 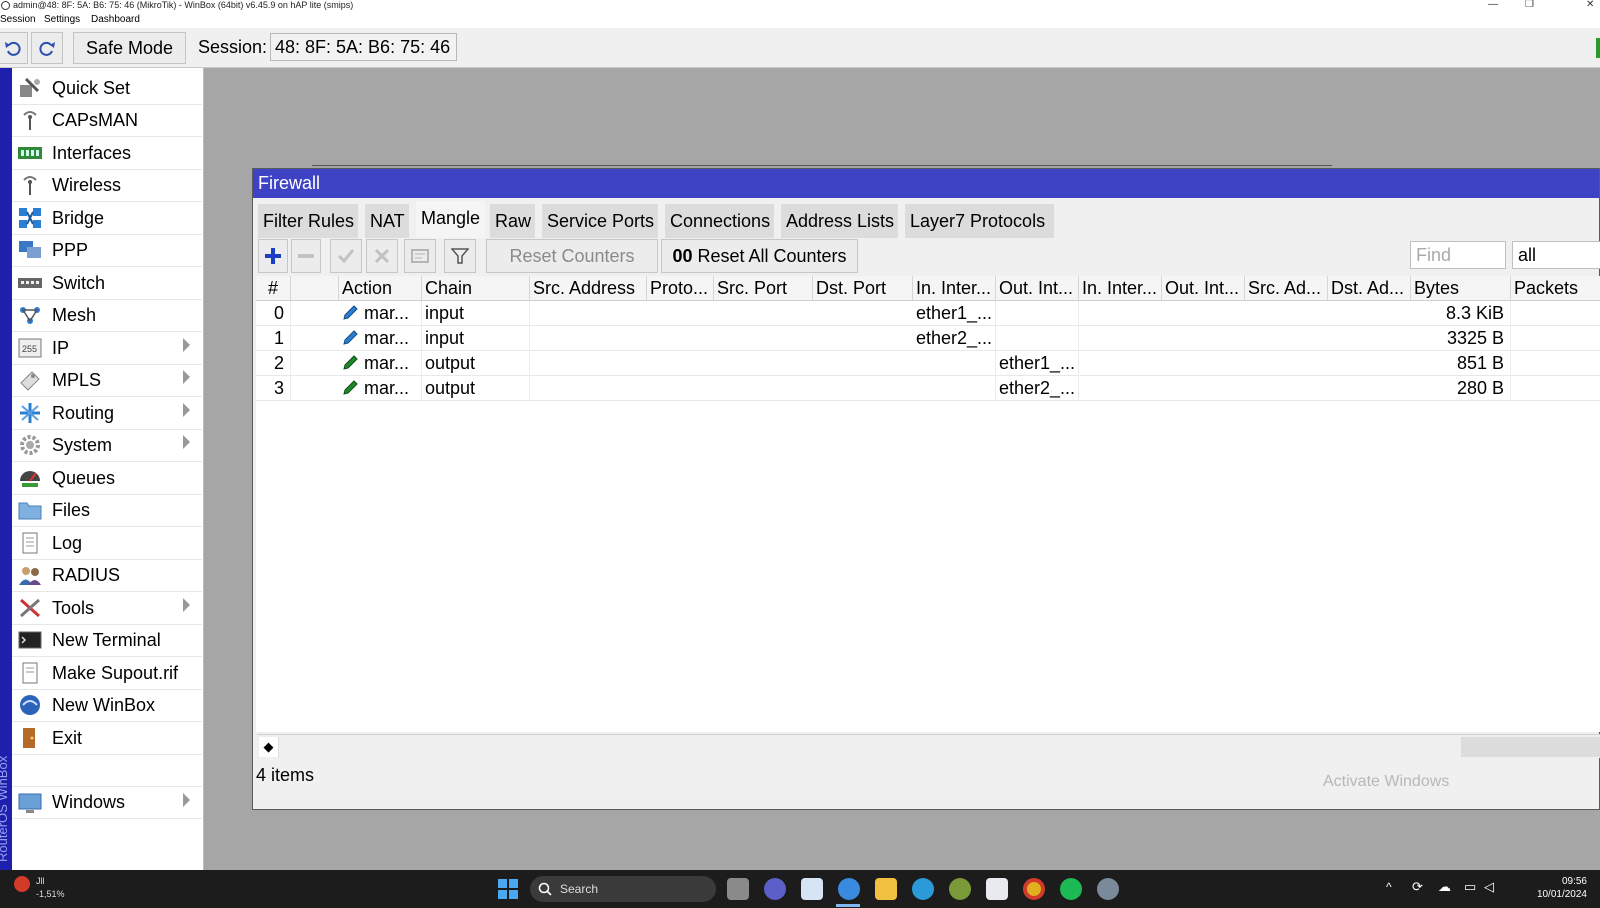 I want to click on session-field: 48: 8F: 5A: B6: 75: 46, so click(x=363, y=47).